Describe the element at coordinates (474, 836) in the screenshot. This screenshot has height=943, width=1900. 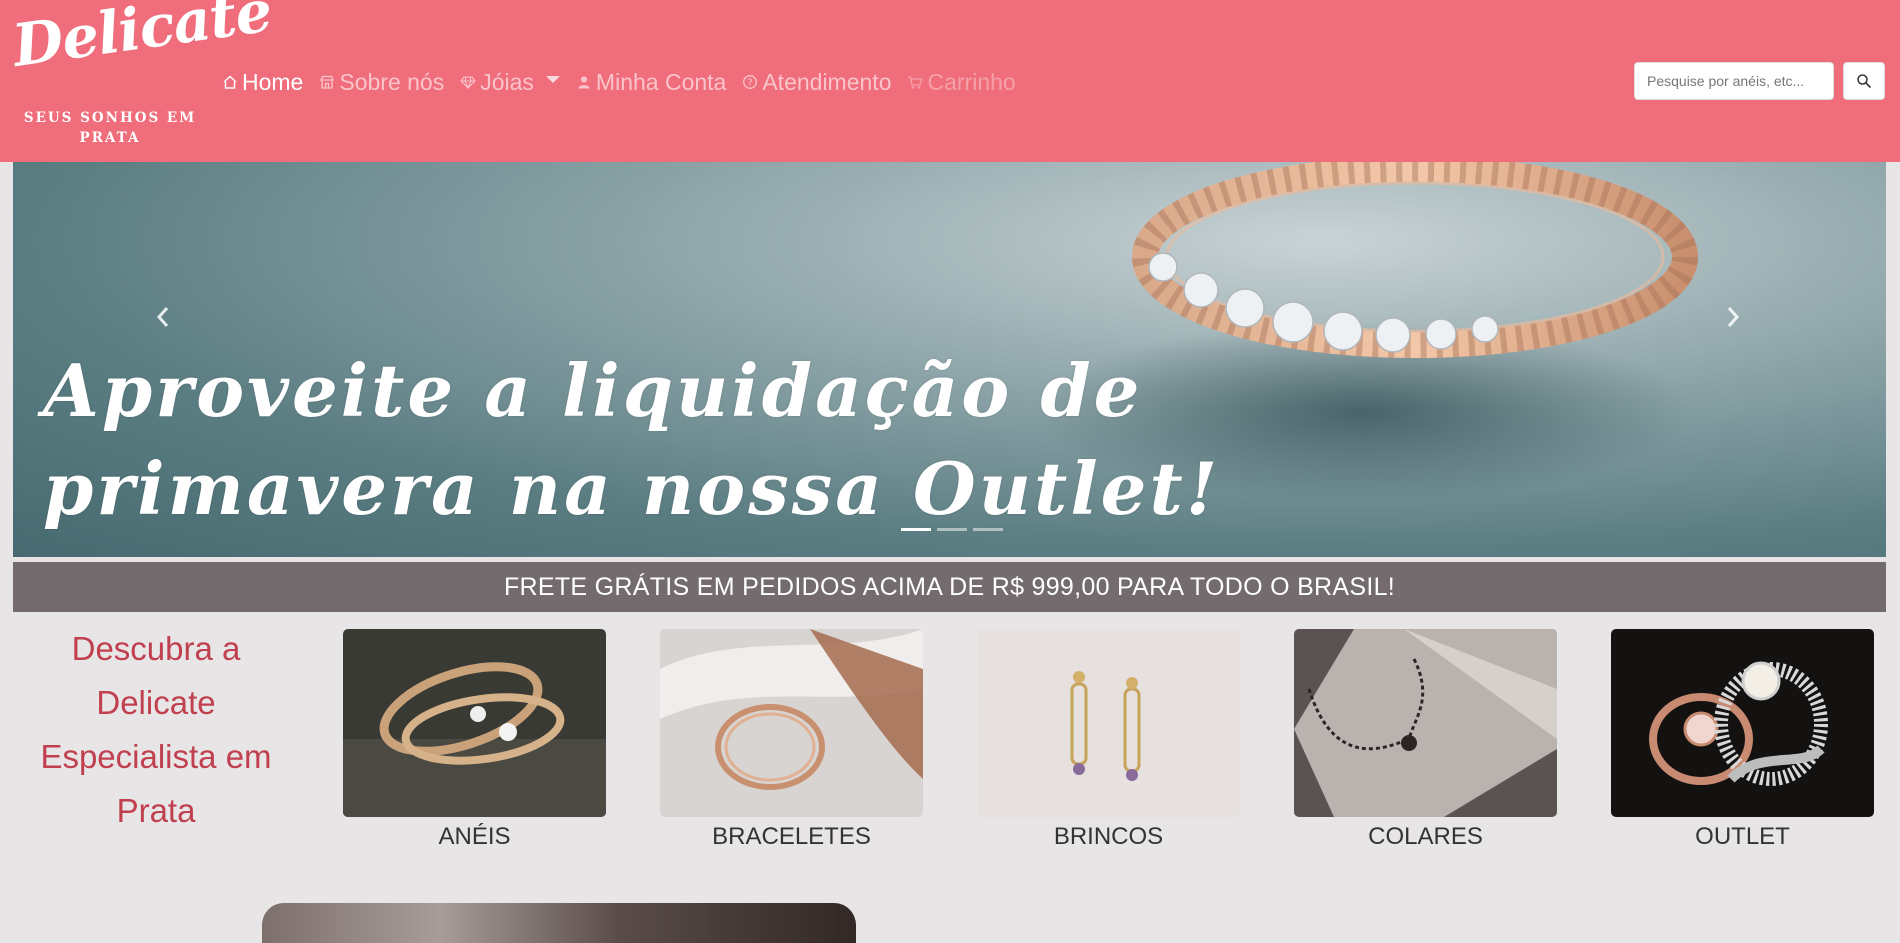
I see `category-aneis-label: ANÉIS` at that location.